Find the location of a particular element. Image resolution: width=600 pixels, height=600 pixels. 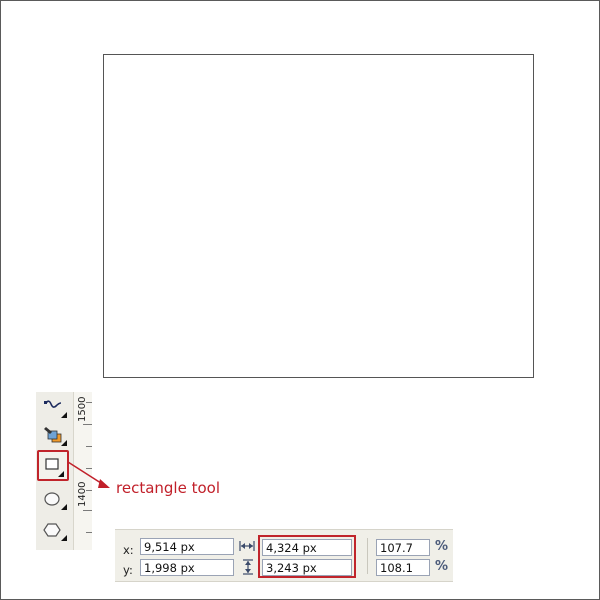

y-position-field: 1,998 px is located at coordinates (187, 567).